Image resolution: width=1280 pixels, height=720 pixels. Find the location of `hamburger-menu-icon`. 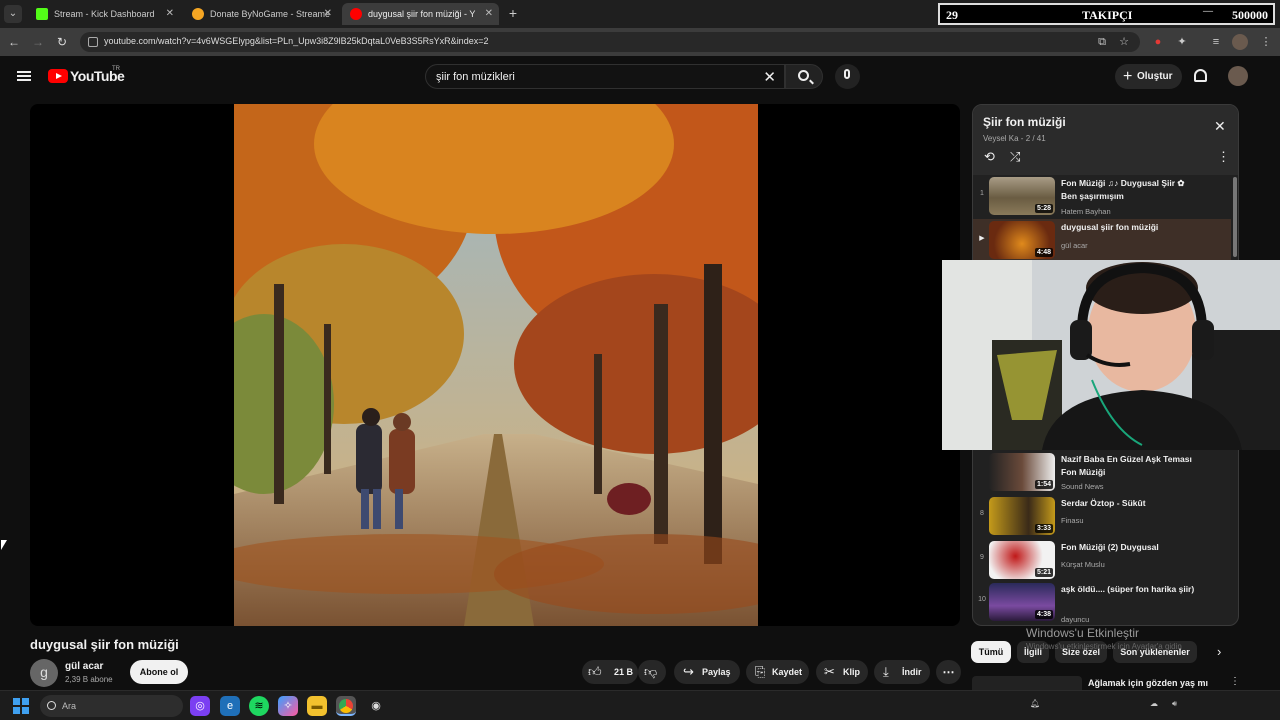

hamburger-menu-icon is located at coordinates (24, 76).